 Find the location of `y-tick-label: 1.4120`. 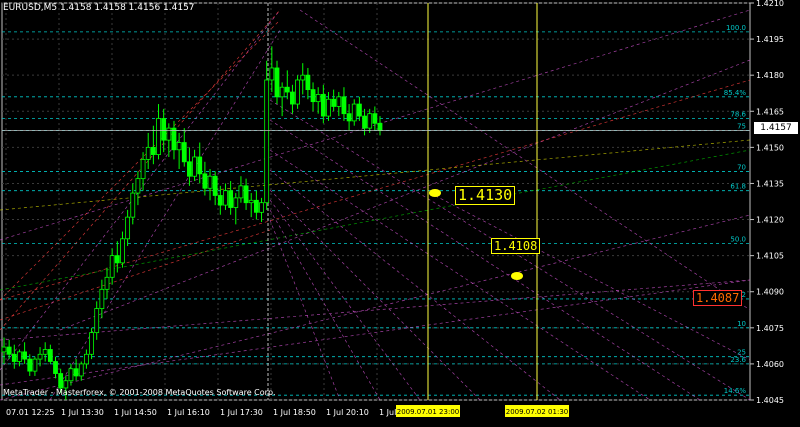

y-tick-label: 1.4120 is located at coordinates (770, 220).